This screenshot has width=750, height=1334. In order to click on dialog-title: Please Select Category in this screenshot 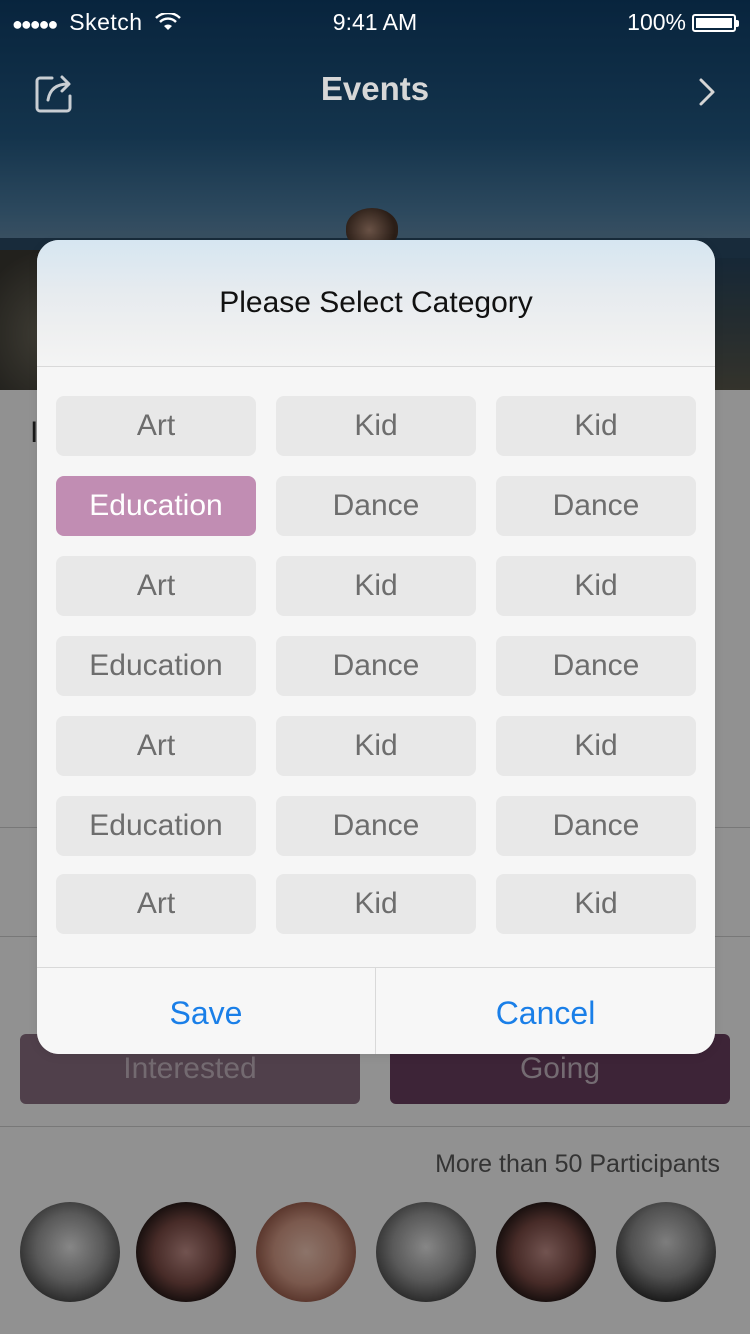, I will do `click(376, 302)`.